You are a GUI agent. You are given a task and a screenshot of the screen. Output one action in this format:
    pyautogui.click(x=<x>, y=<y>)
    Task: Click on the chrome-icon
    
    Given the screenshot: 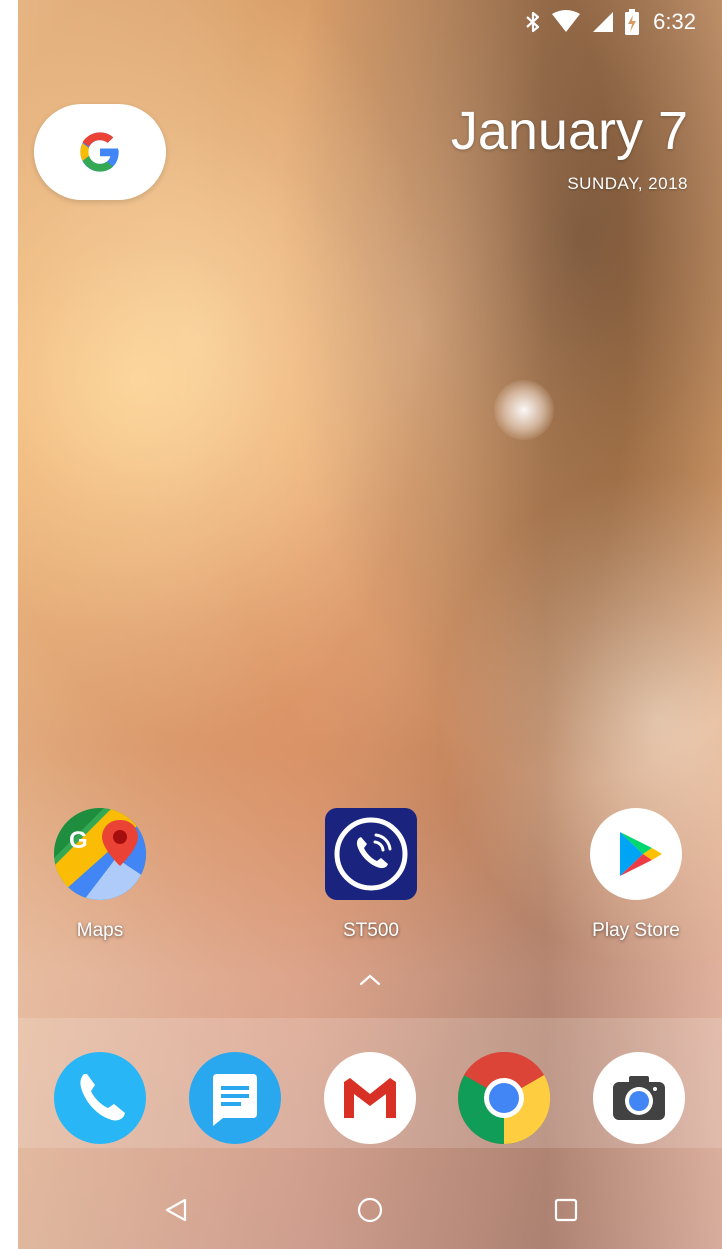 What is the action you would take?
    pyautogui.click(x=504, y=1098)
    